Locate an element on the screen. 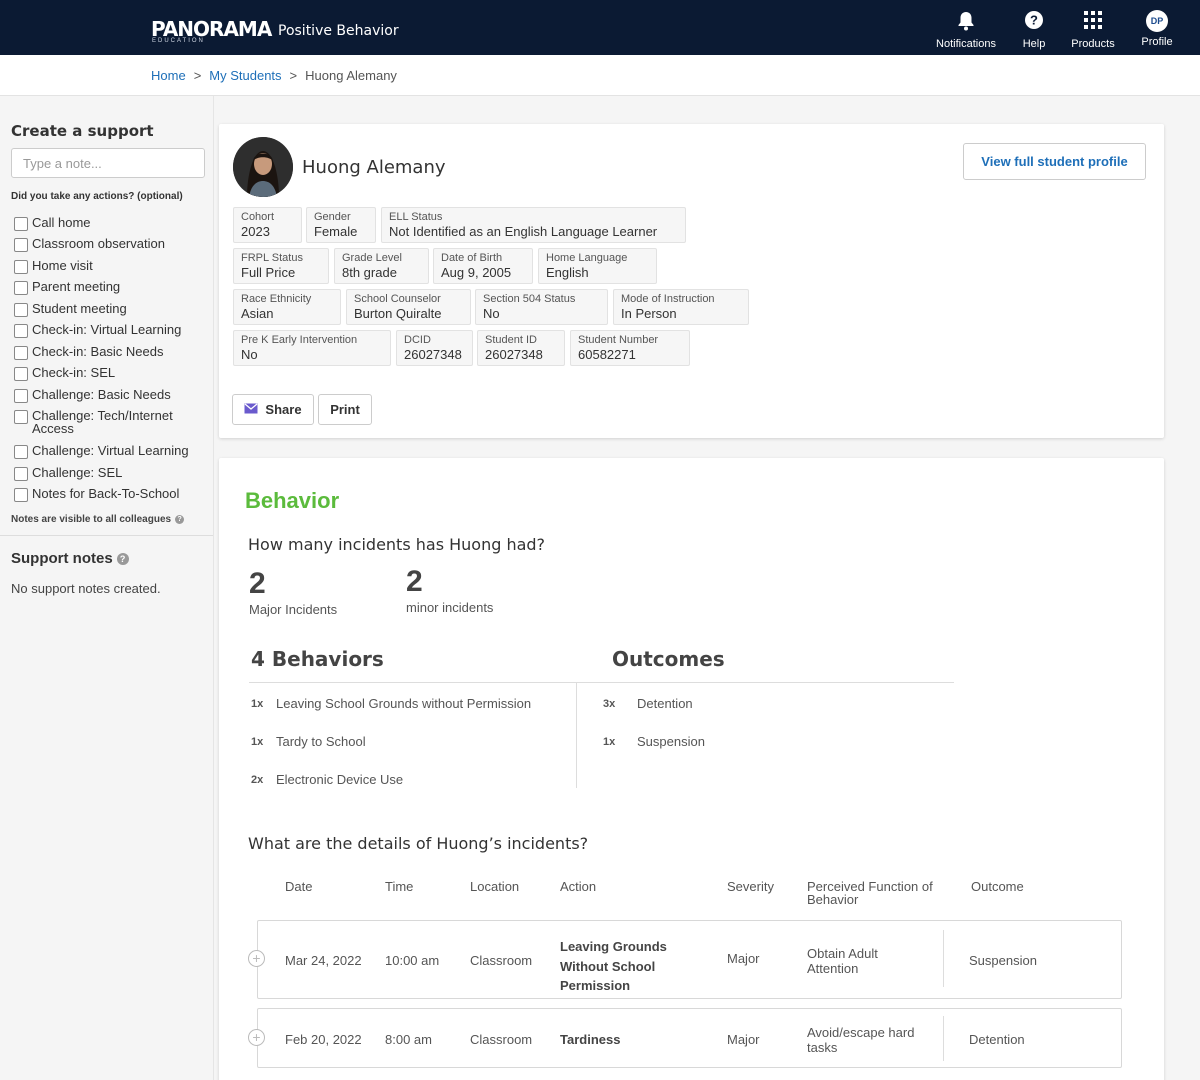  row-divider is located at coordinates (943, 1038).